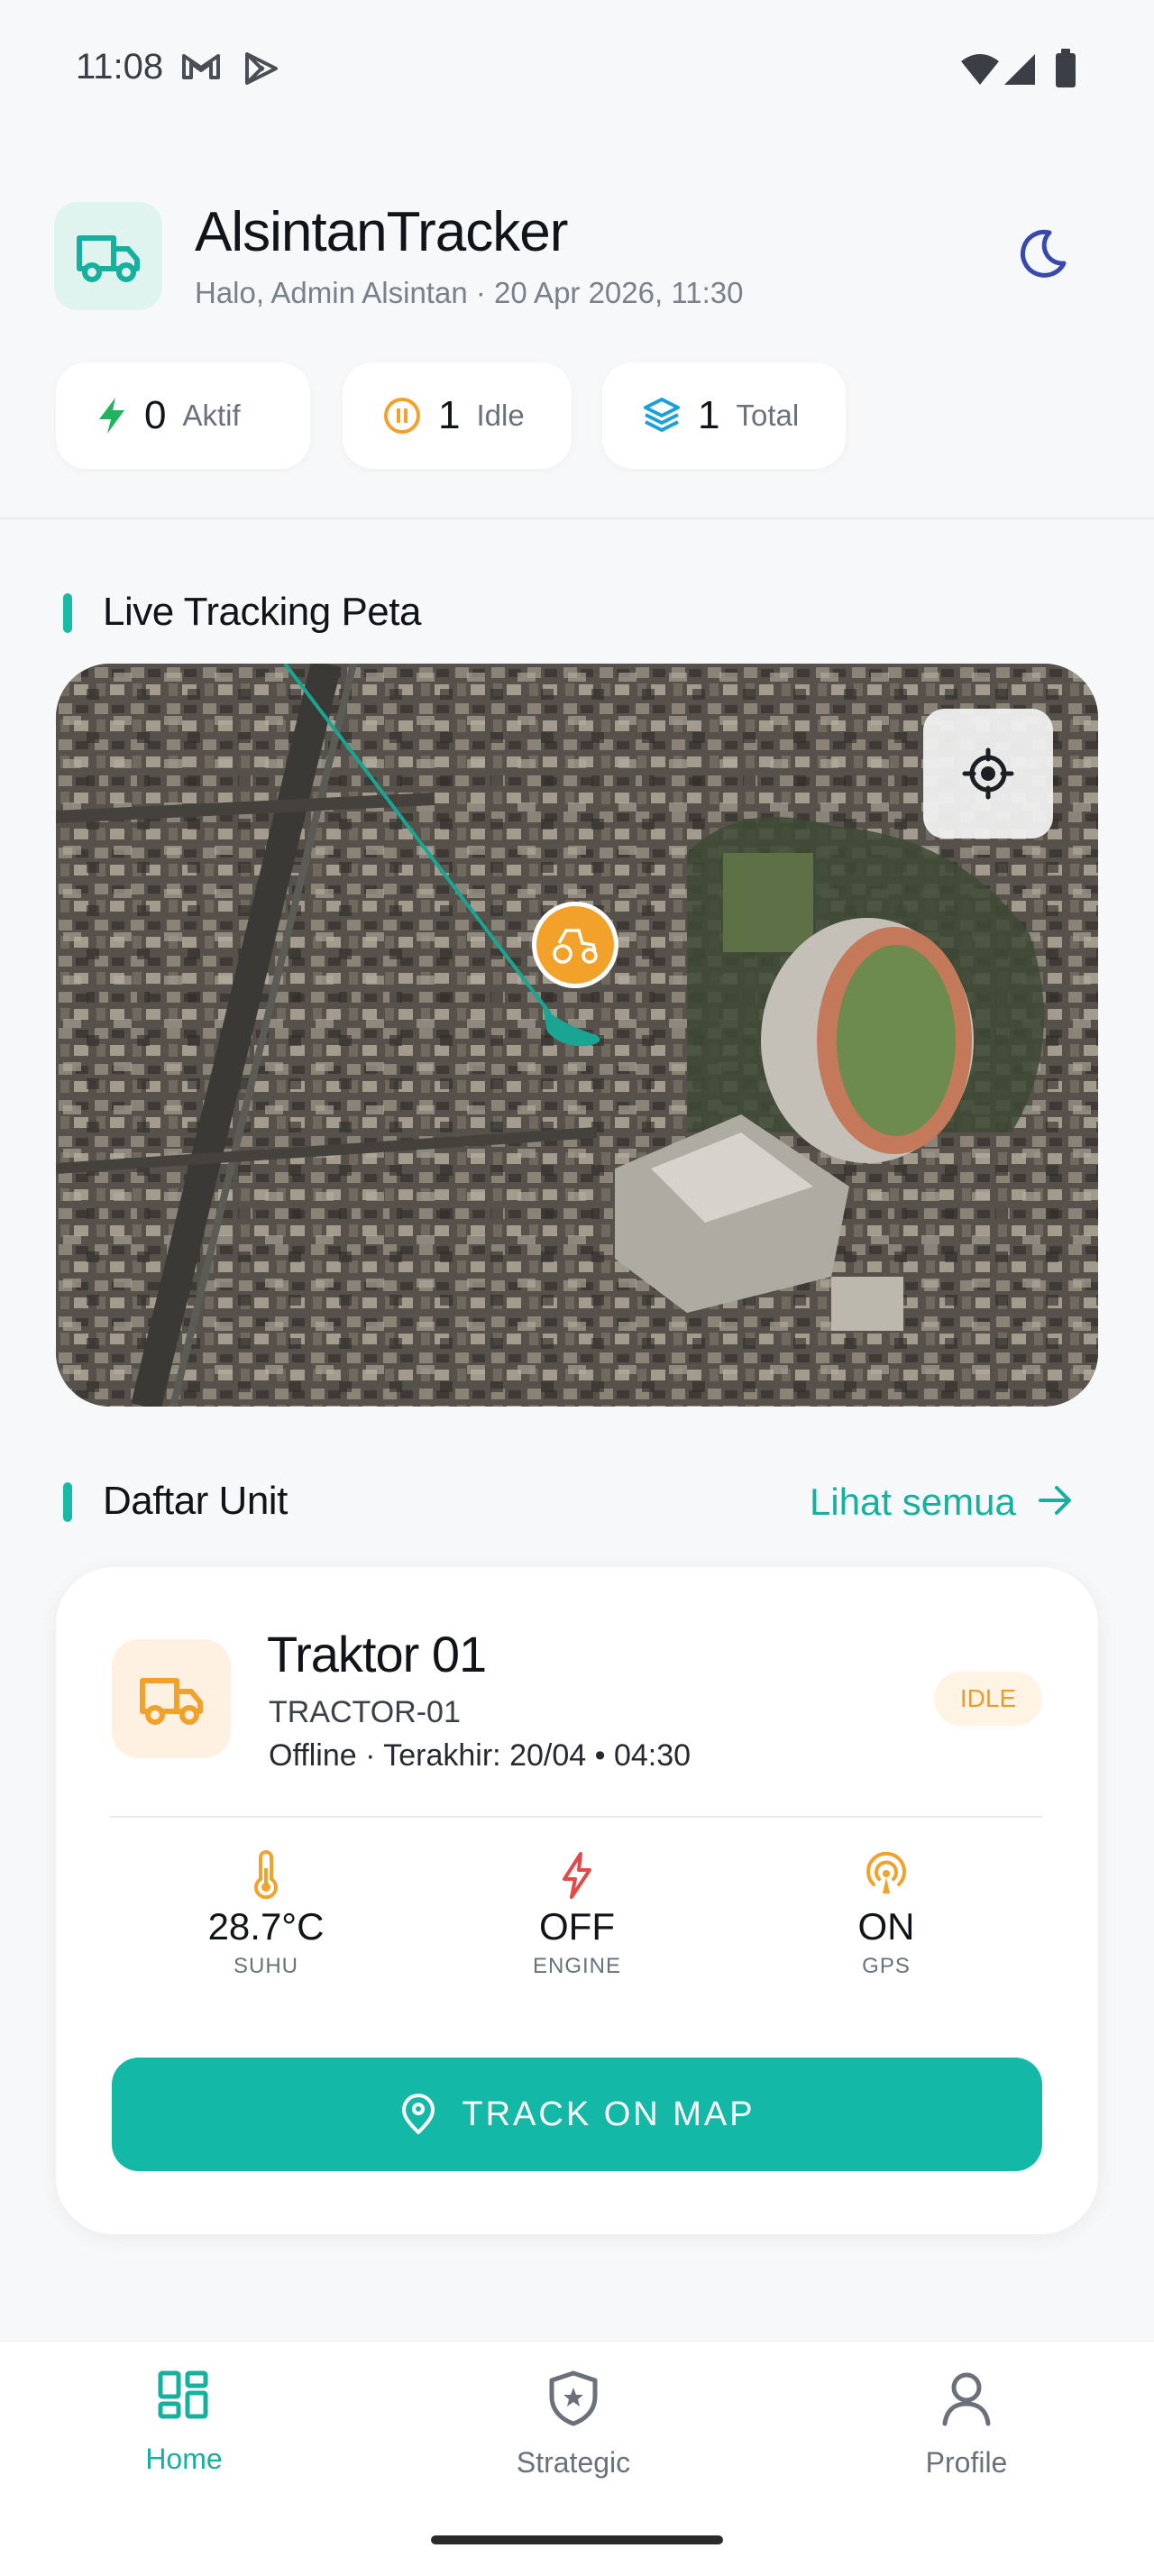 This screenshot has height=2576, width=1154. I want to click on header-divider, so click(577, 518).